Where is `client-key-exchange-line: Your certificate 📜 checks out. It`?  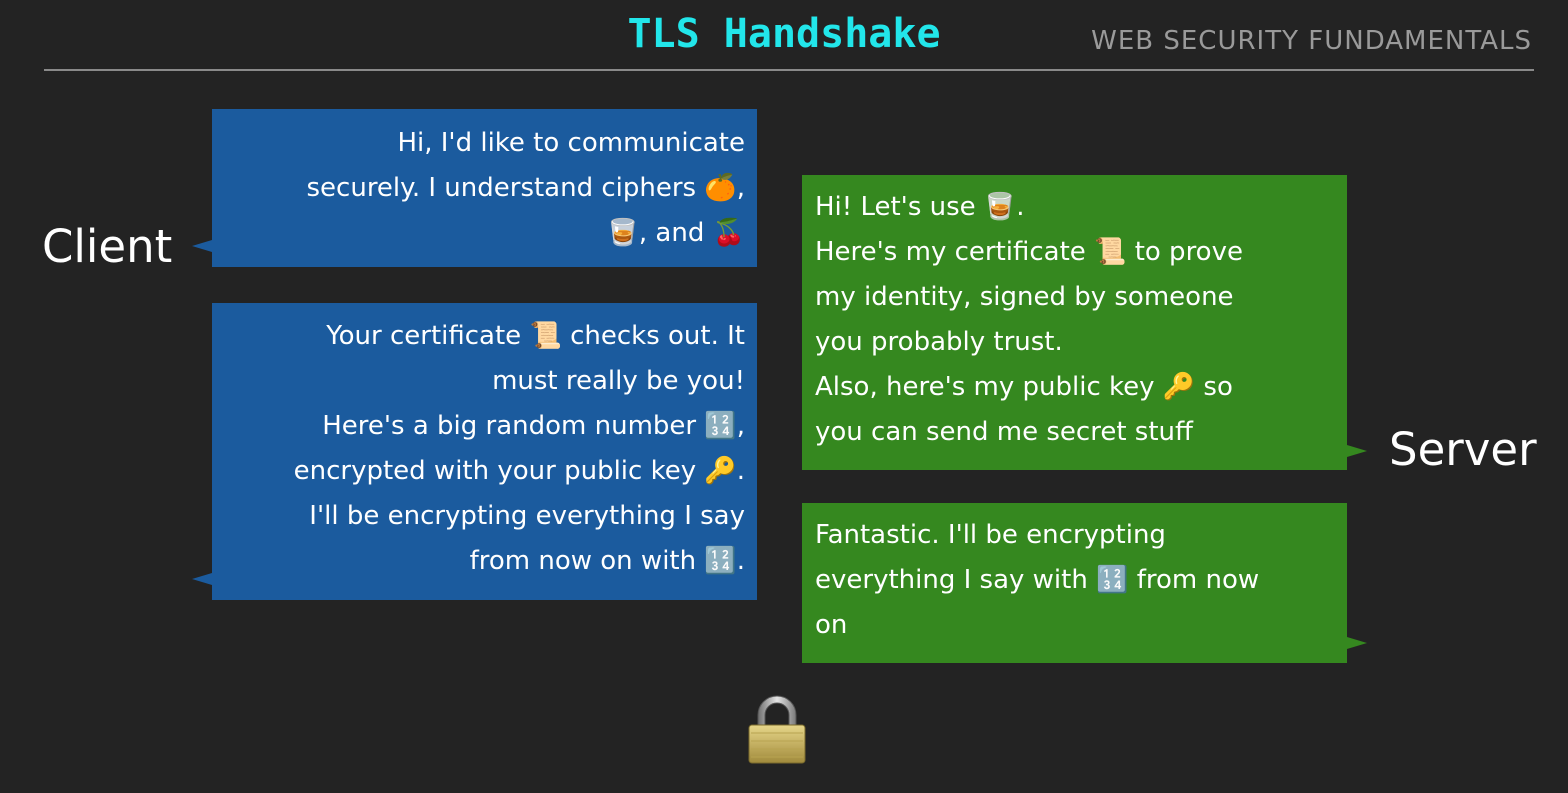 client-key-exchange-line: Your certificate 📜 checks out. It is located at coordinates (535, 336).